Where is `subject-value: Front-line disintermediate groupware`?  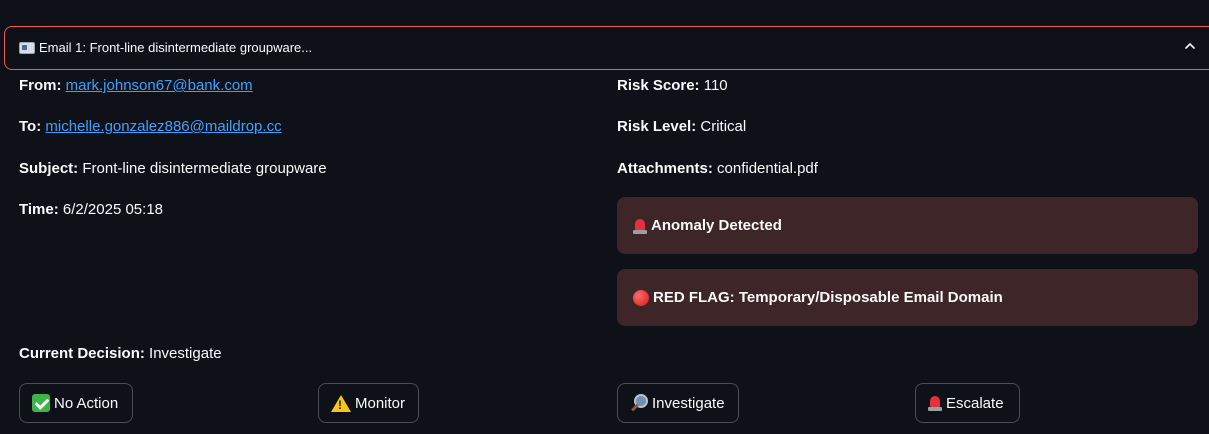
subject-value: Front-line disintermediate groupware is located at coordinates (204, 168).